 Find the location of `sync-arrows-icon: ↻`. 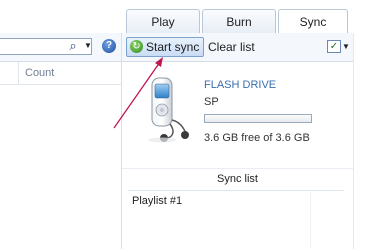

sync-arrows-icon: ↻ is located at coordinates (136, 46).